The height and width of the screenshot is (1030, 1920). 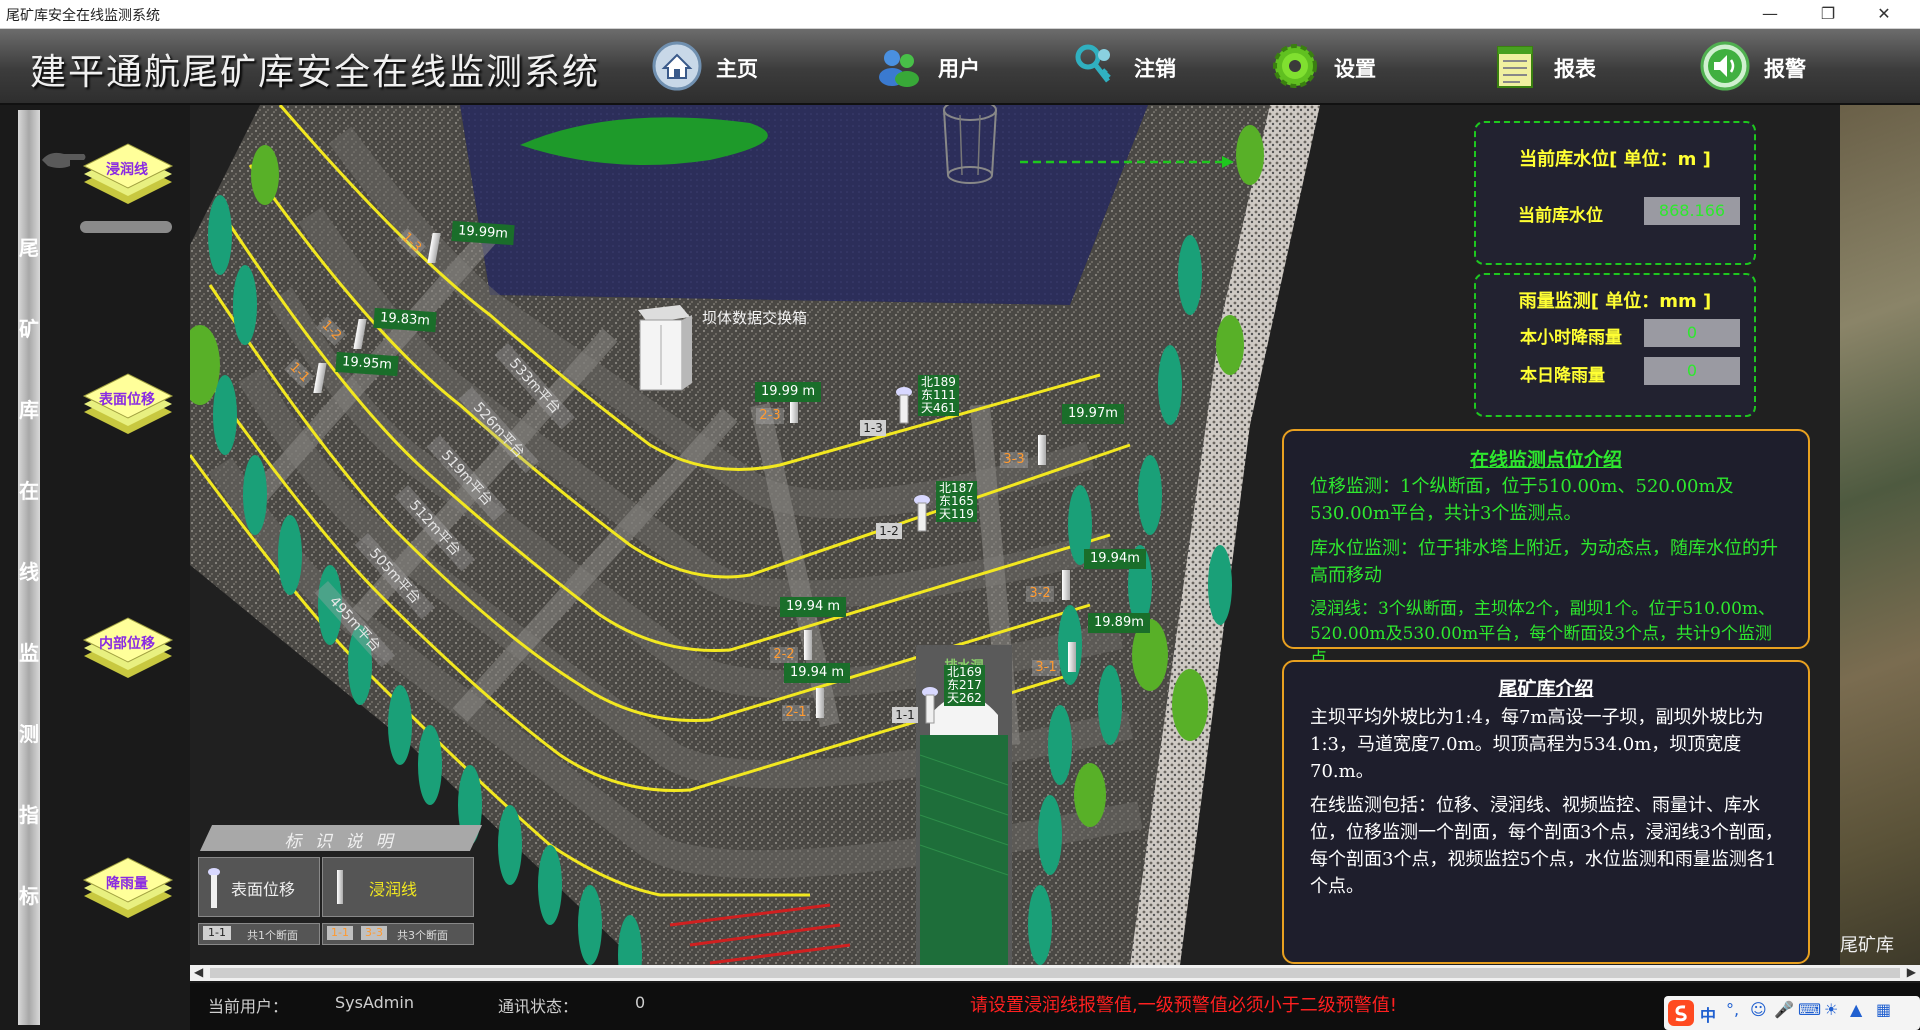 I want to click on sidebar-surface-displacement-button: 表面位移, so click(x=127, y=403).